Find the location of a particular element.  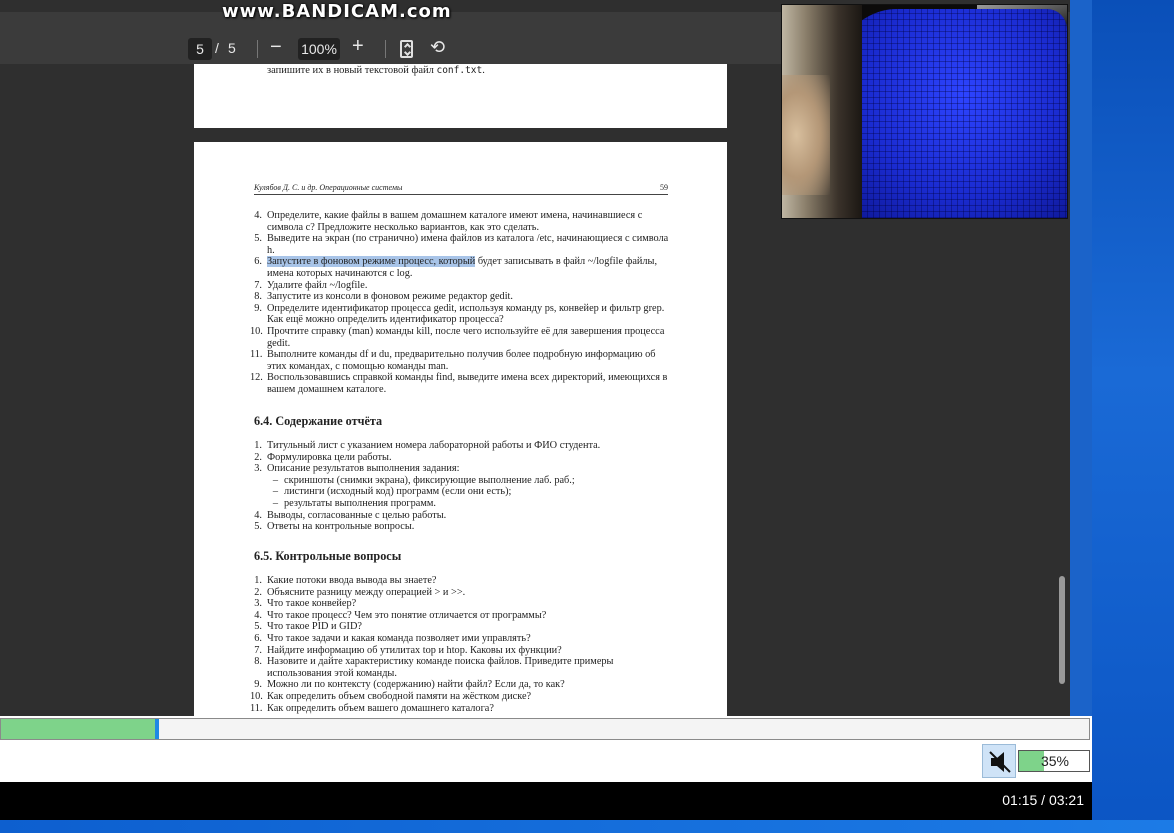

list-item: 7. Удалите файл ~/logfile. is located at coordinates (460, 286).